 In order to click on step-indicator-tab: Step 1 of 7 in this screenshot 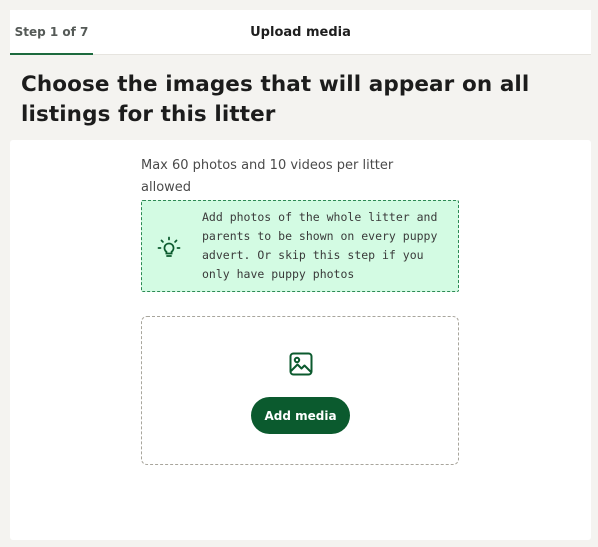, I will do `click(51, 32)`.